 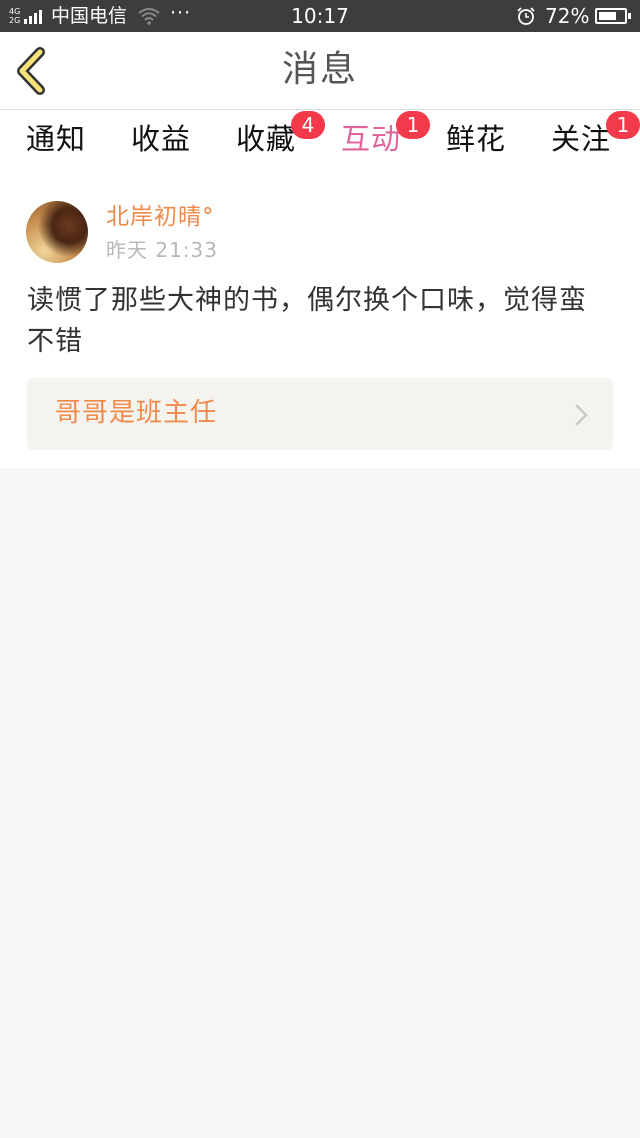 I want to click on tab-label: 通知, so click(x=56, y=139).